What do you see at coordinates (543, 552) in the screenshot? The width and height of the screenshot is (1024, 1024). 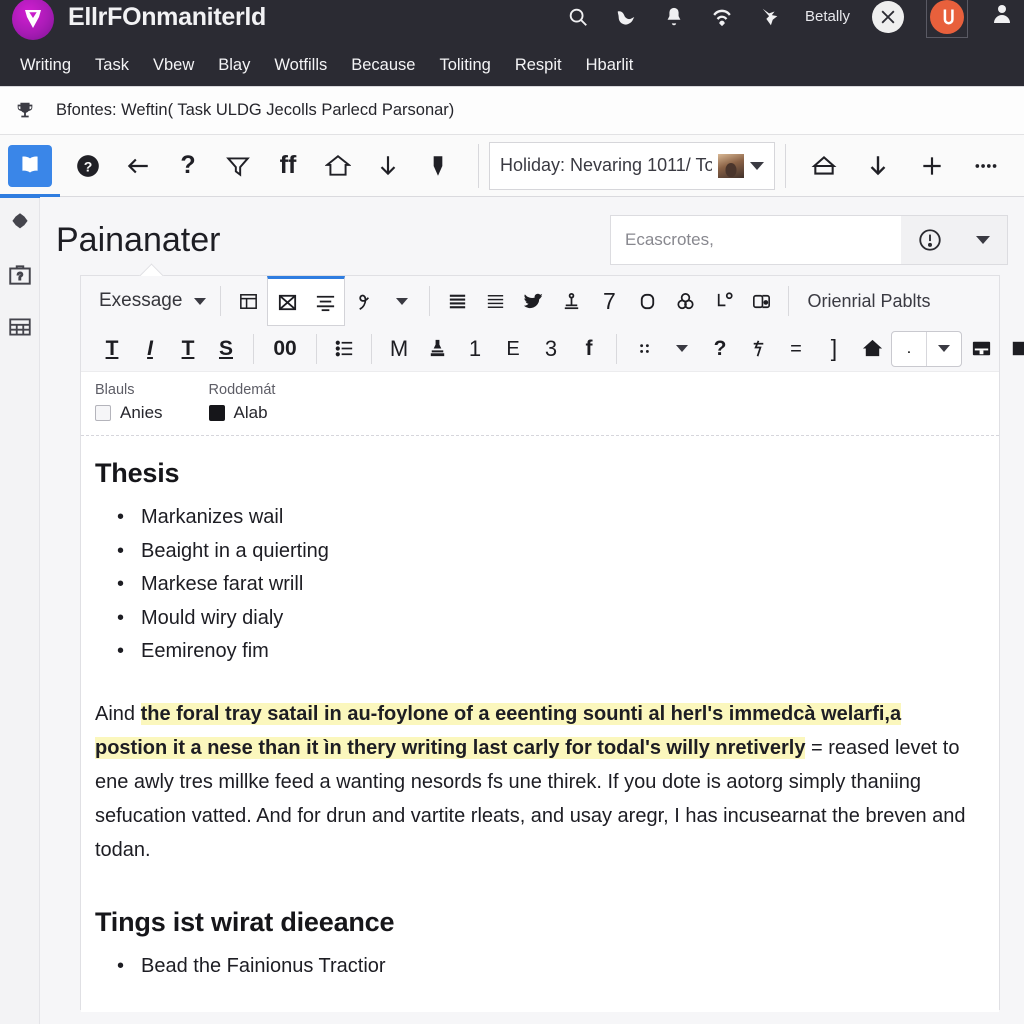 I see `list-item: Beaight in a quierting` at bounding box center [543, 552].